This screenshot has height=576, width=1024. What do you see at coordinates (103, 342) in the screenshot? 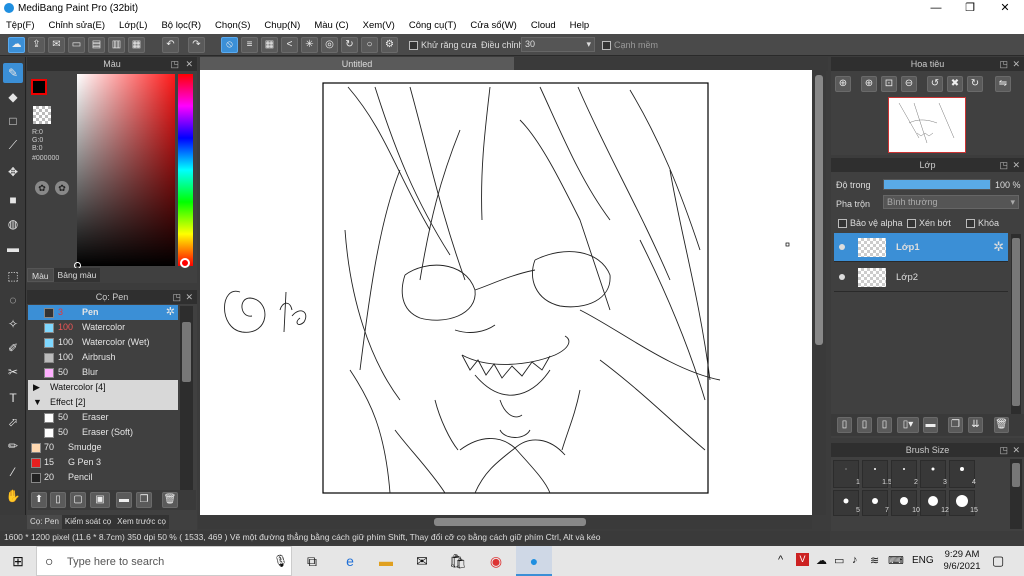
I see `brush-item-watercolor-wet: 100 Watercolor (Wet)` at bounding box center [103, 342].